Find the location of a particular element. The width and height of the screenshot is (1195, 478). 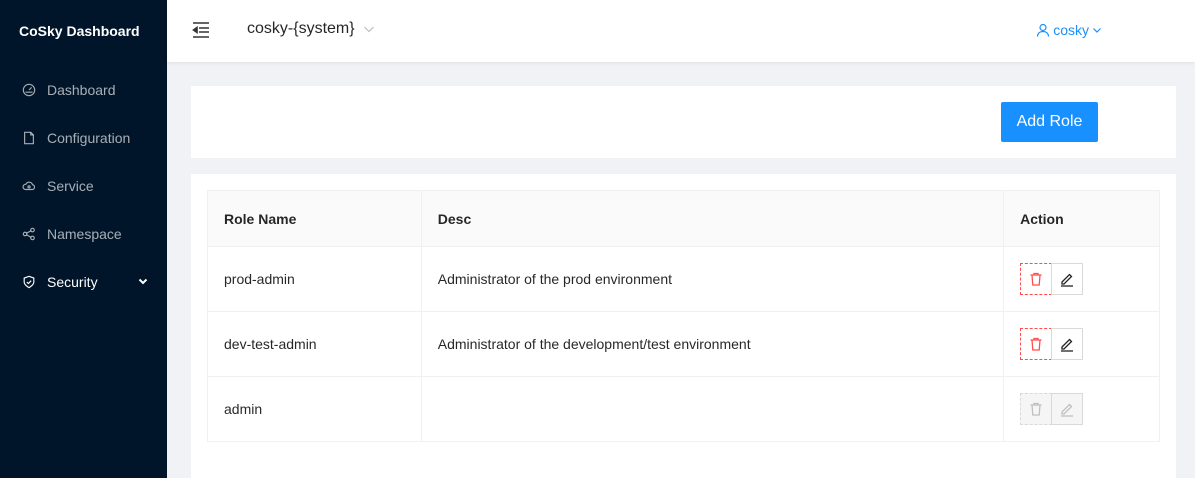

user-menu: cosky is located at coordinates (1069, 30).